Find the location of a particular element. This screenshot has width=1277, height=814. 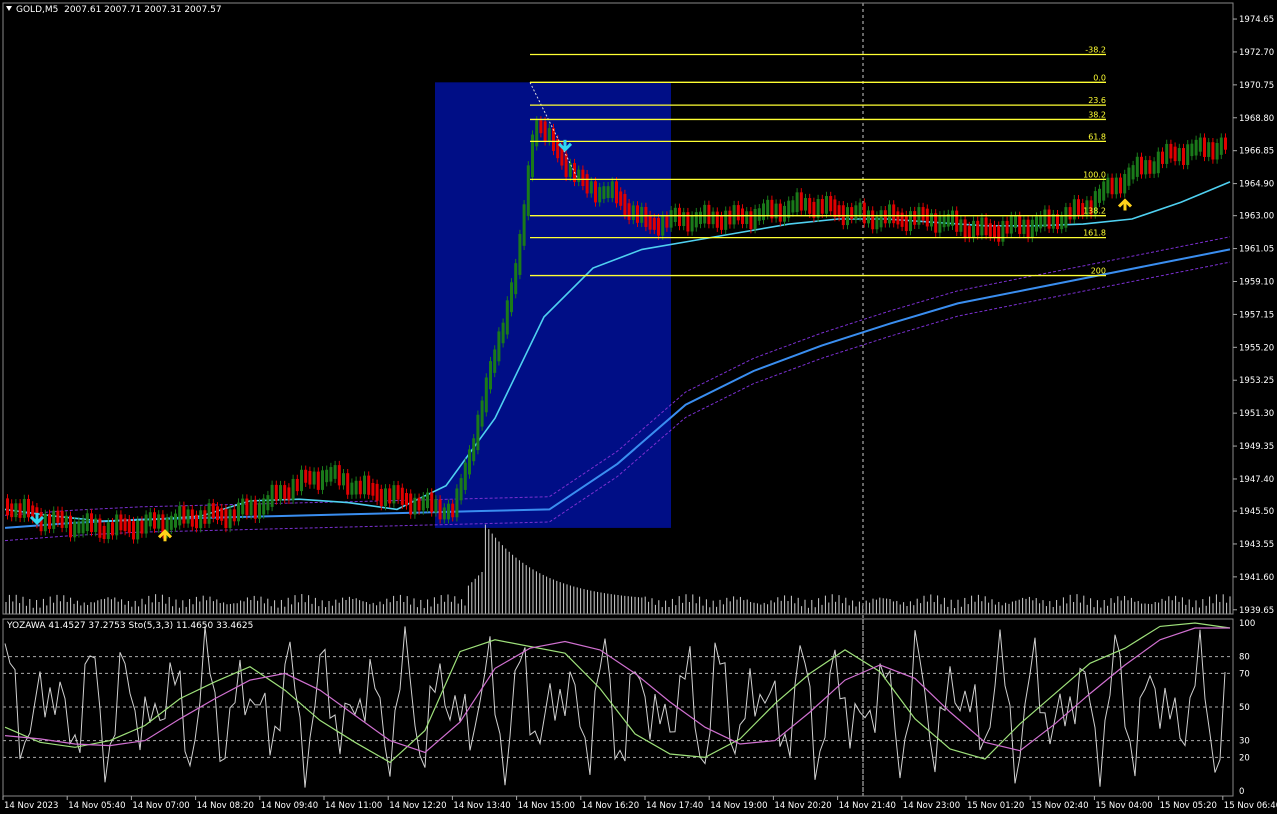

time-tick-label: 14 Nov 05:40 is located at coordinates (96, 806).